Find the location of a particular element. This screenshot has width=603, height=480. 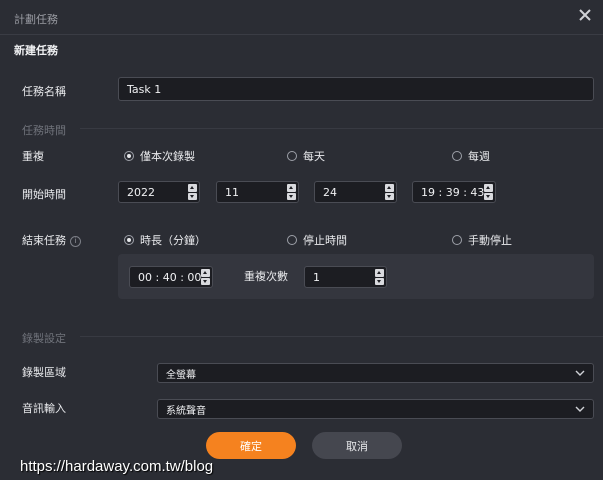

end-option-duration-label: 時長（分鐘） is located at coordinates (173, 240).